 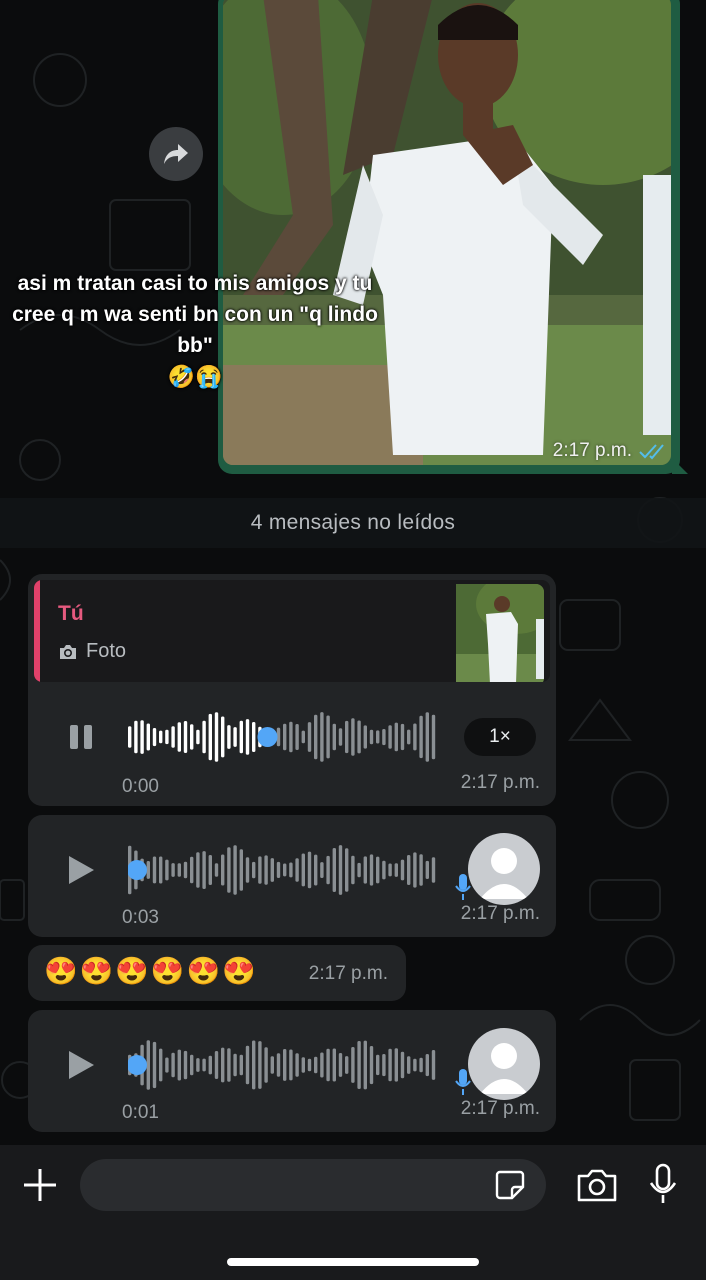 I want to click on voice-message-bubble: 0:01 2:17 p.m., so click(x=292, y=1071).